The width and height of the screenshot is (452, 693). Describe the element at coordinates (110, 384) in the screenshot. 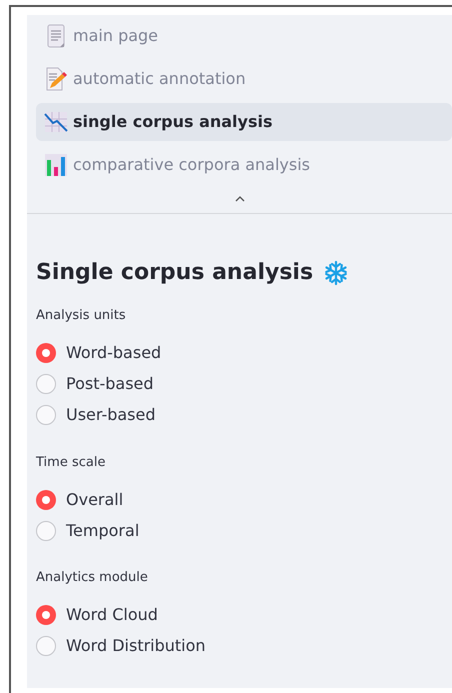

I see `radio-label: Post-based` at that location.